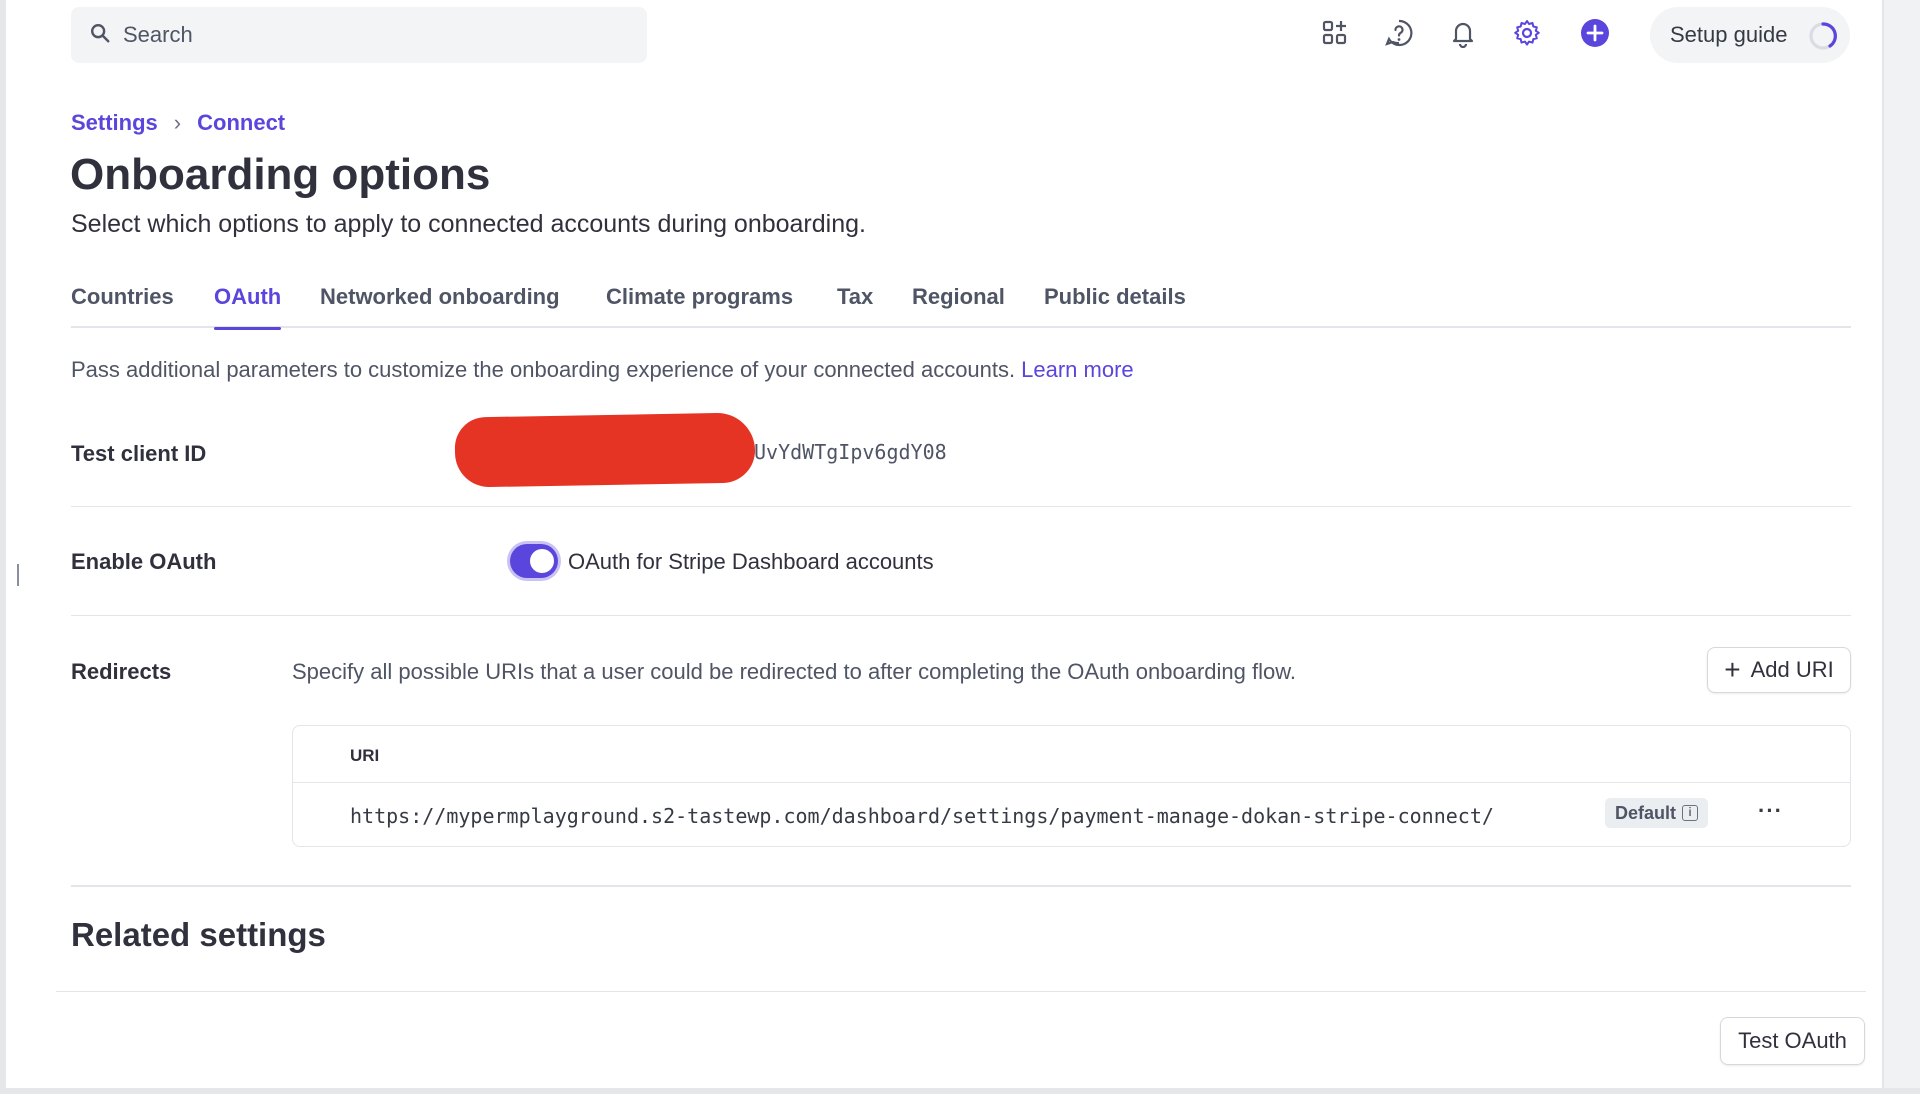 The height and width of the screenshot is (1094, 1920). I want to click on tab-tax: Tax, so click(855, 306).